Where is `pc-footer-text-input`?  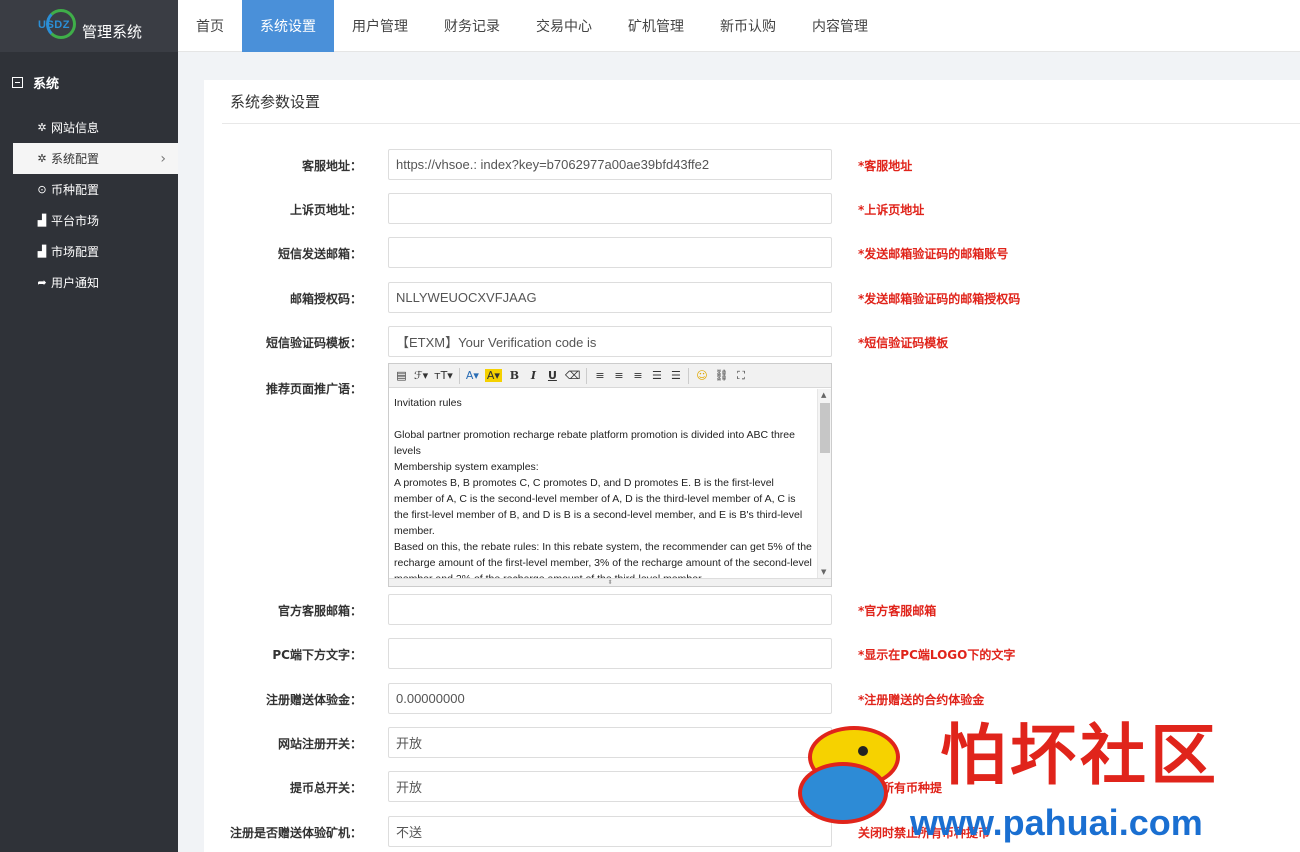
pc-footer-text-input is located at coordinates (610, 653).